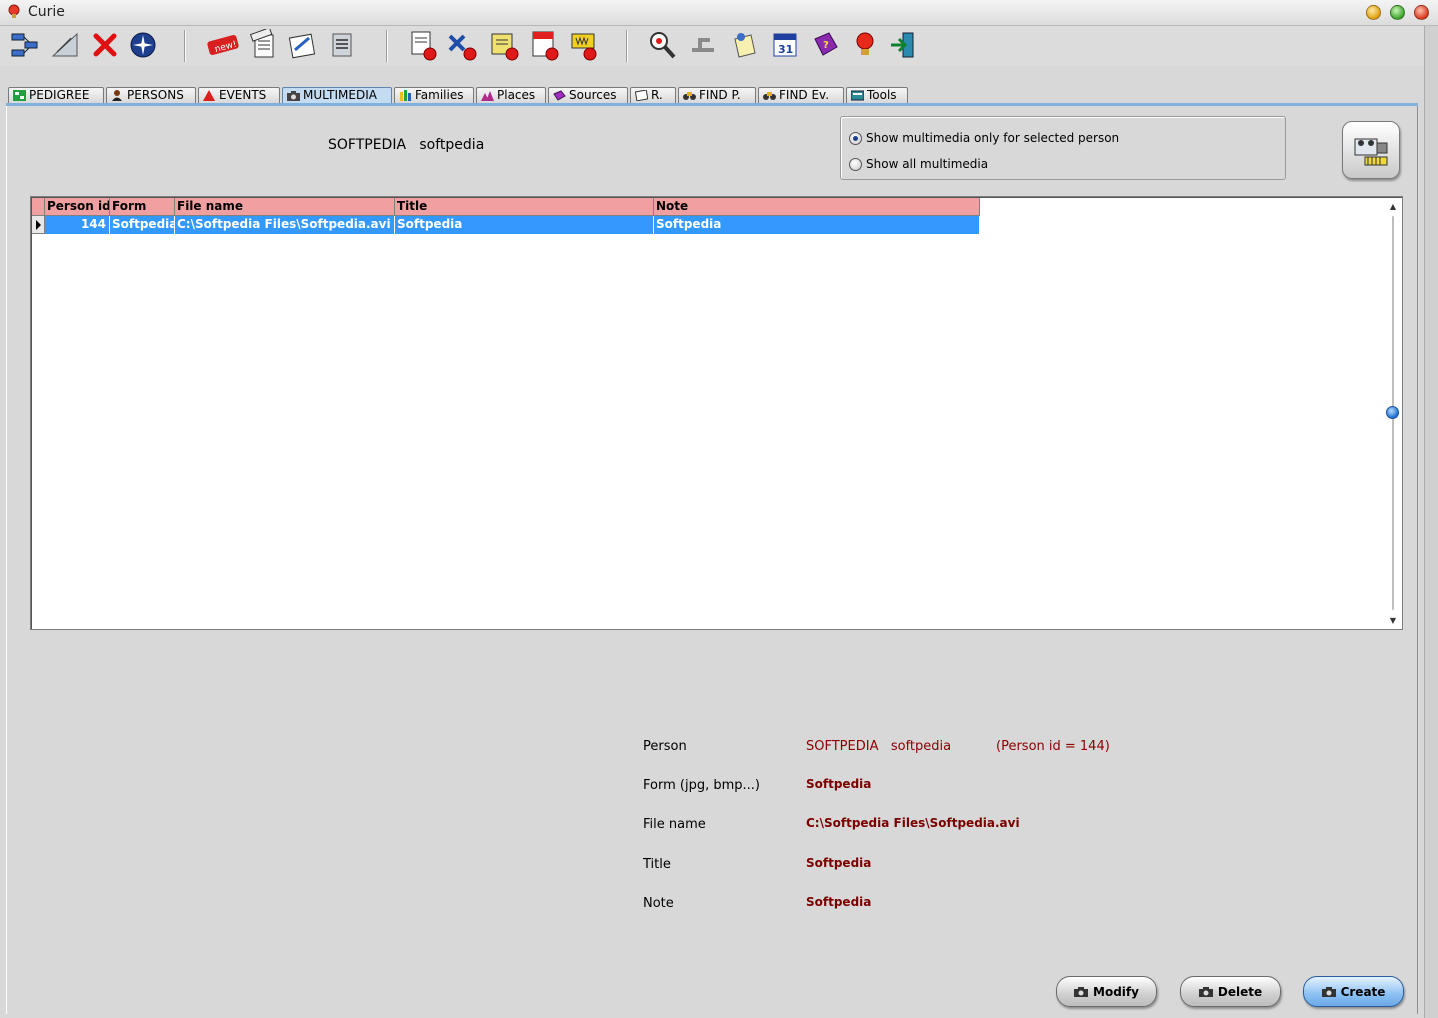 This screenshot has width=1438, height=1018. What do you see at coordinates (142, 225) in the screenshot?
I see `cell-form: Softpedia` at bounding box center [142, 225].